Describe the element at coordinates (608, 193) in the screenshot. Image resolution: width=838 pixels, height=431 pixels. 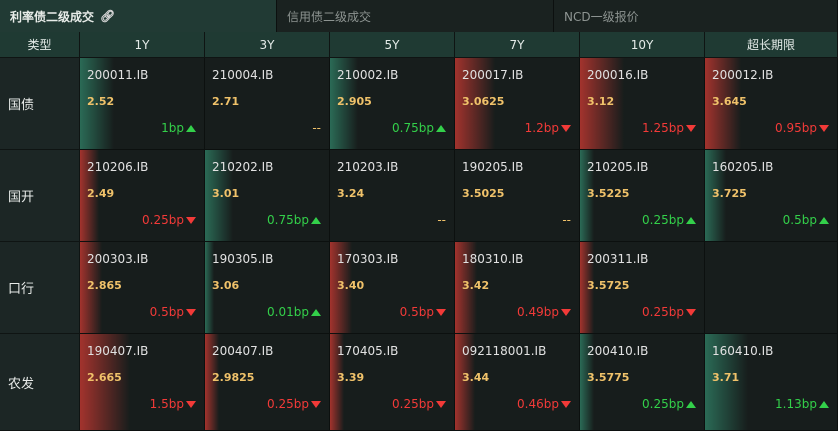
I see `bond-yield: 3.5225` at that location.